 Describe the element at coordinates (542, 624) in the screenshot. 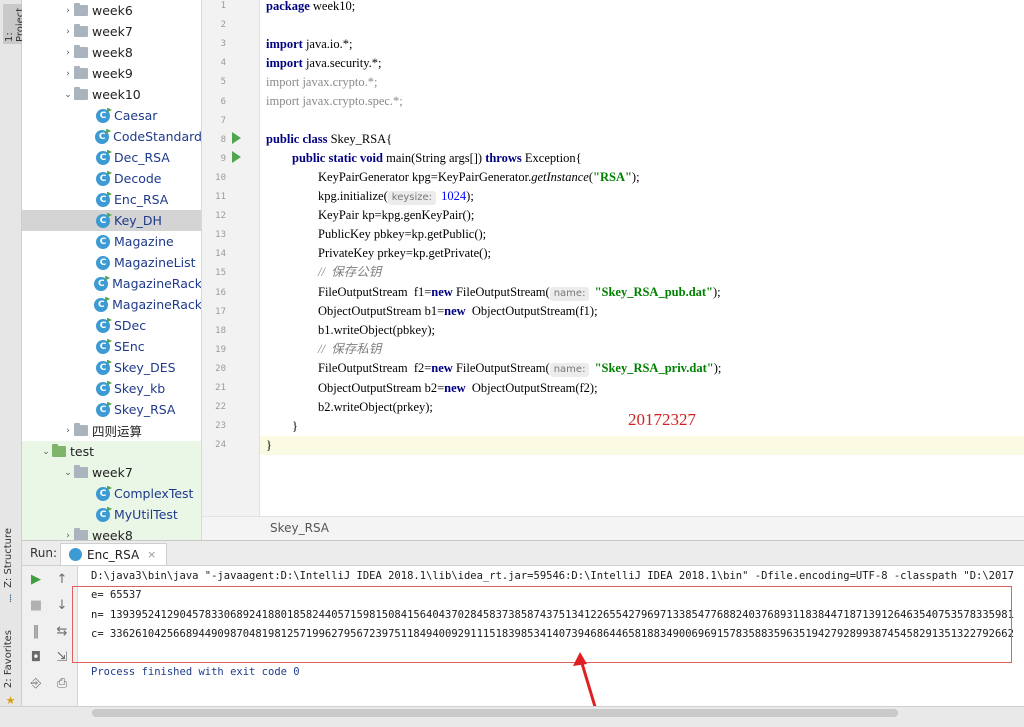

I see `highlight-box` at that location.